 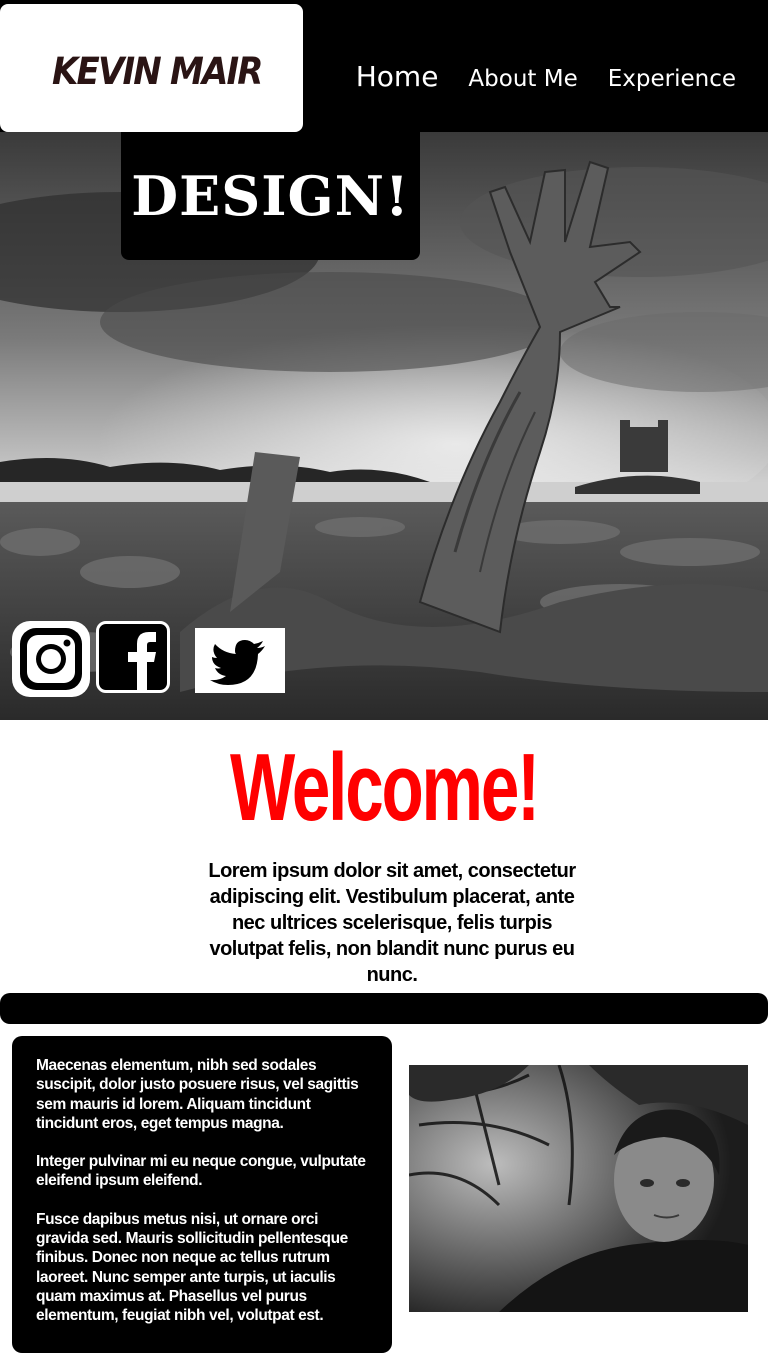 What do you see at coordinates (158, 71) in the screenshot?
I see `site-logo: KEVIN MAIR` at bounding box center [158, 71].